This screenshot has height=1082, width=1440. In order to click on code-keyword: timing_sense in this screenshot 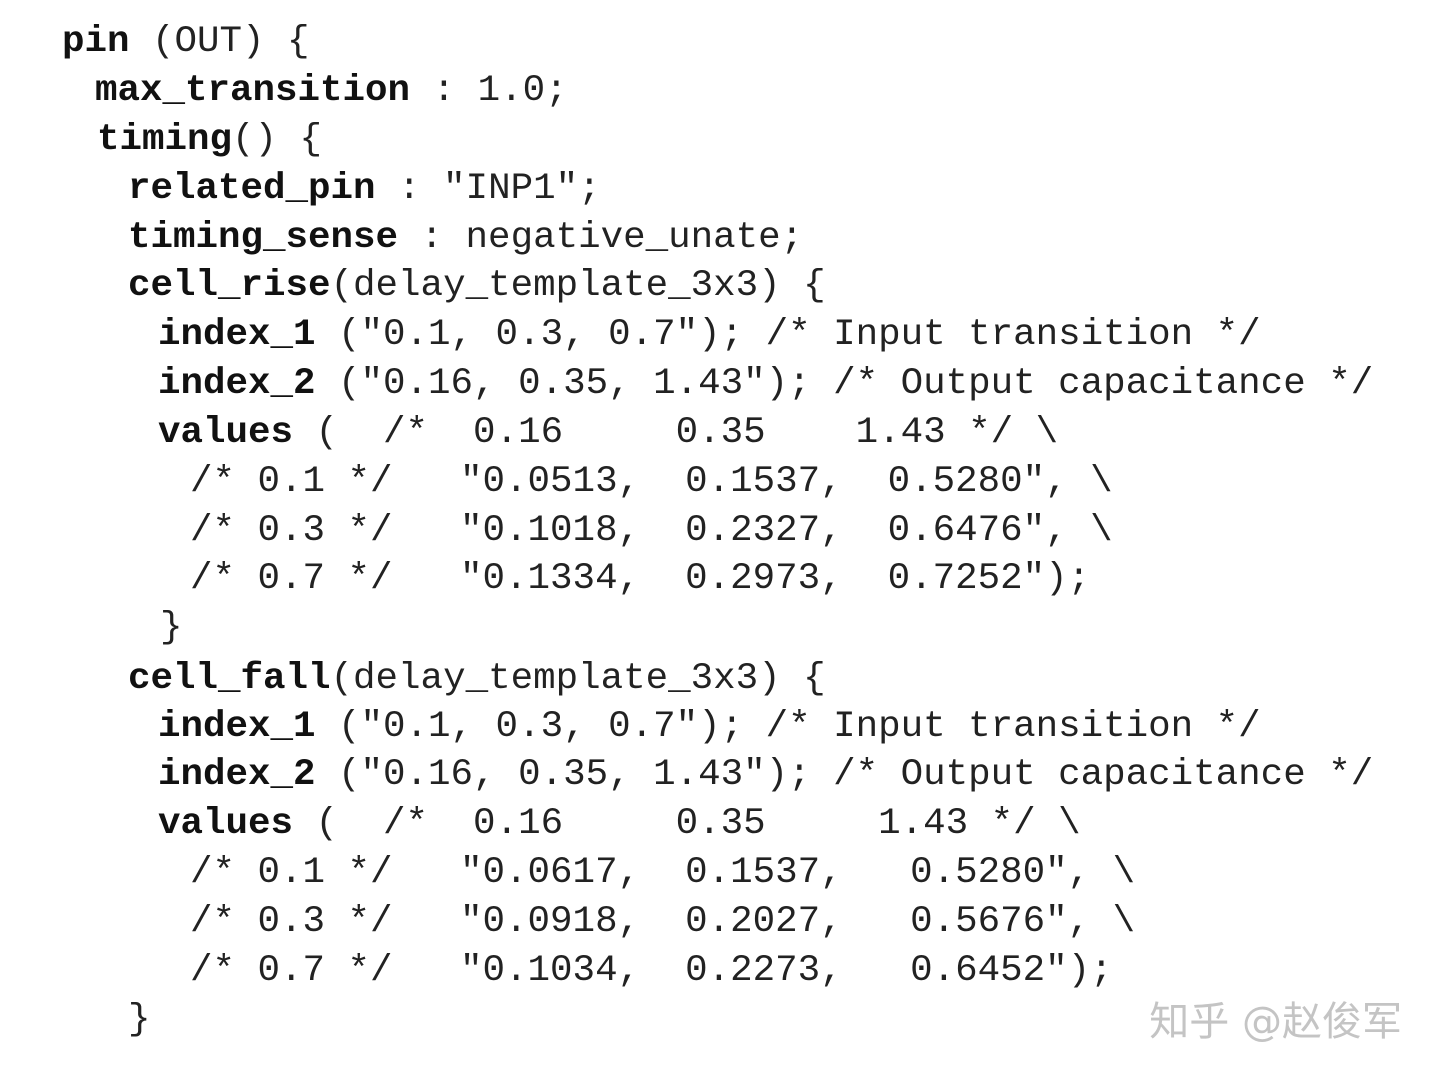, I will do `click(263, 238)`.